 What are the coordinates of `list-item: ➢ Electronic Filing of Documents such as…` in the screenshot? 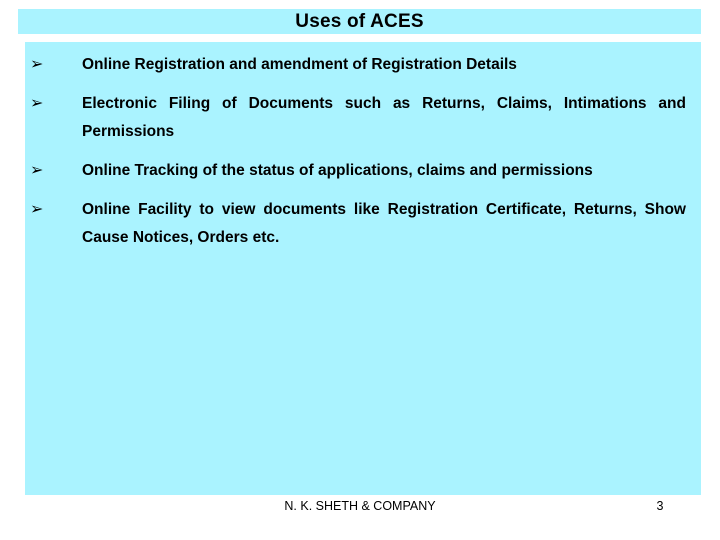 It's located at (363, 118).